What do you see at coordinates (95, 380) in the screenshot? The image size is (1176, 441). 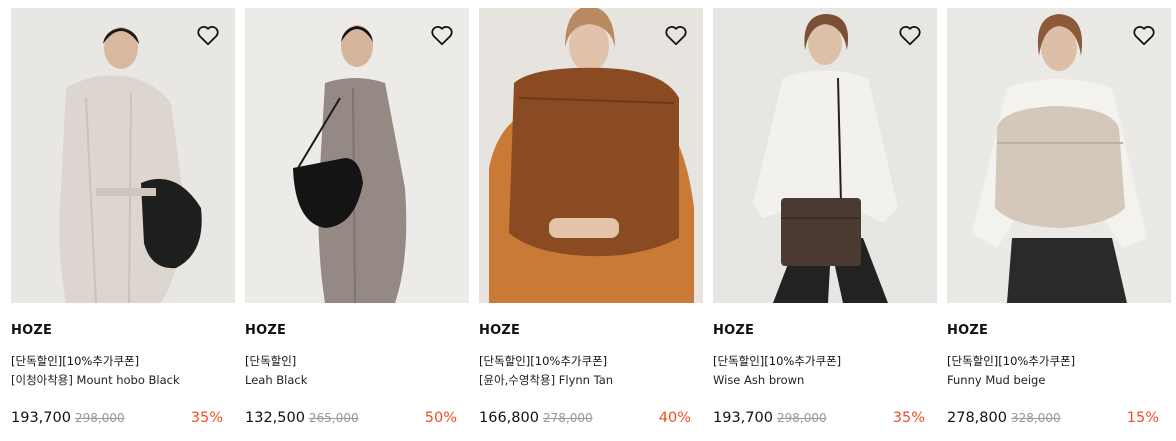 I see `product-title: [이청아착용] Mount hobo Black` at bounding box center [95, 380].